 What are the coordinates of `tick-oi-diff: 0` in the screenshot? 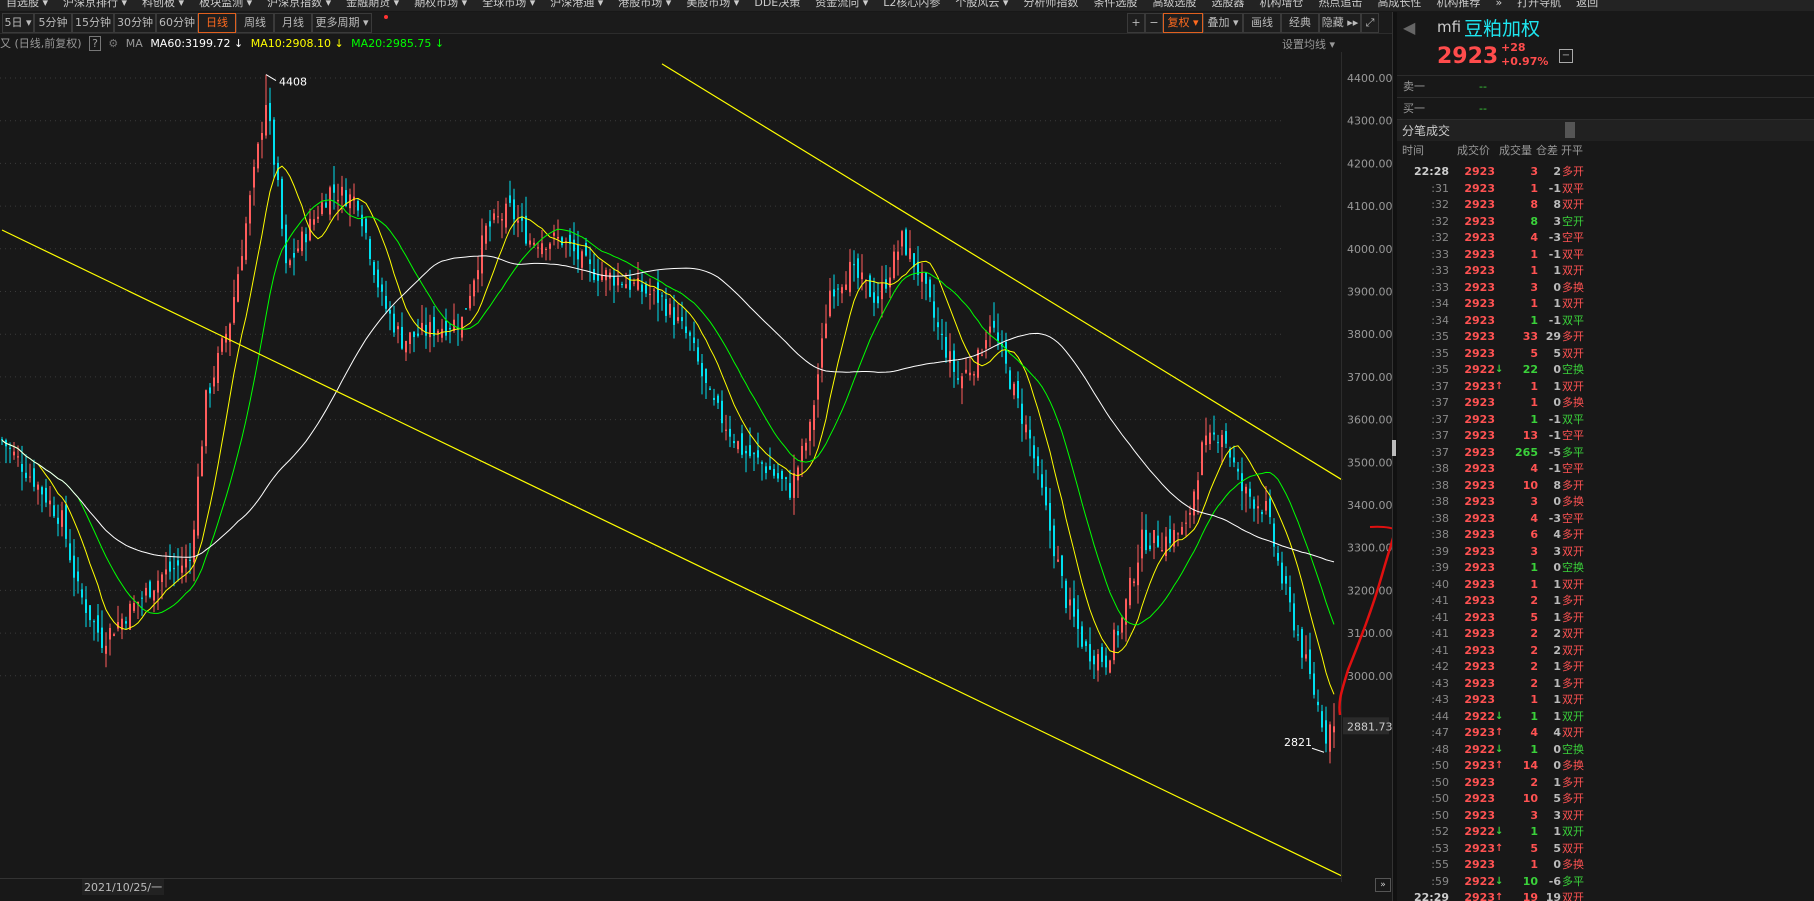 It's located at (1557, 369).